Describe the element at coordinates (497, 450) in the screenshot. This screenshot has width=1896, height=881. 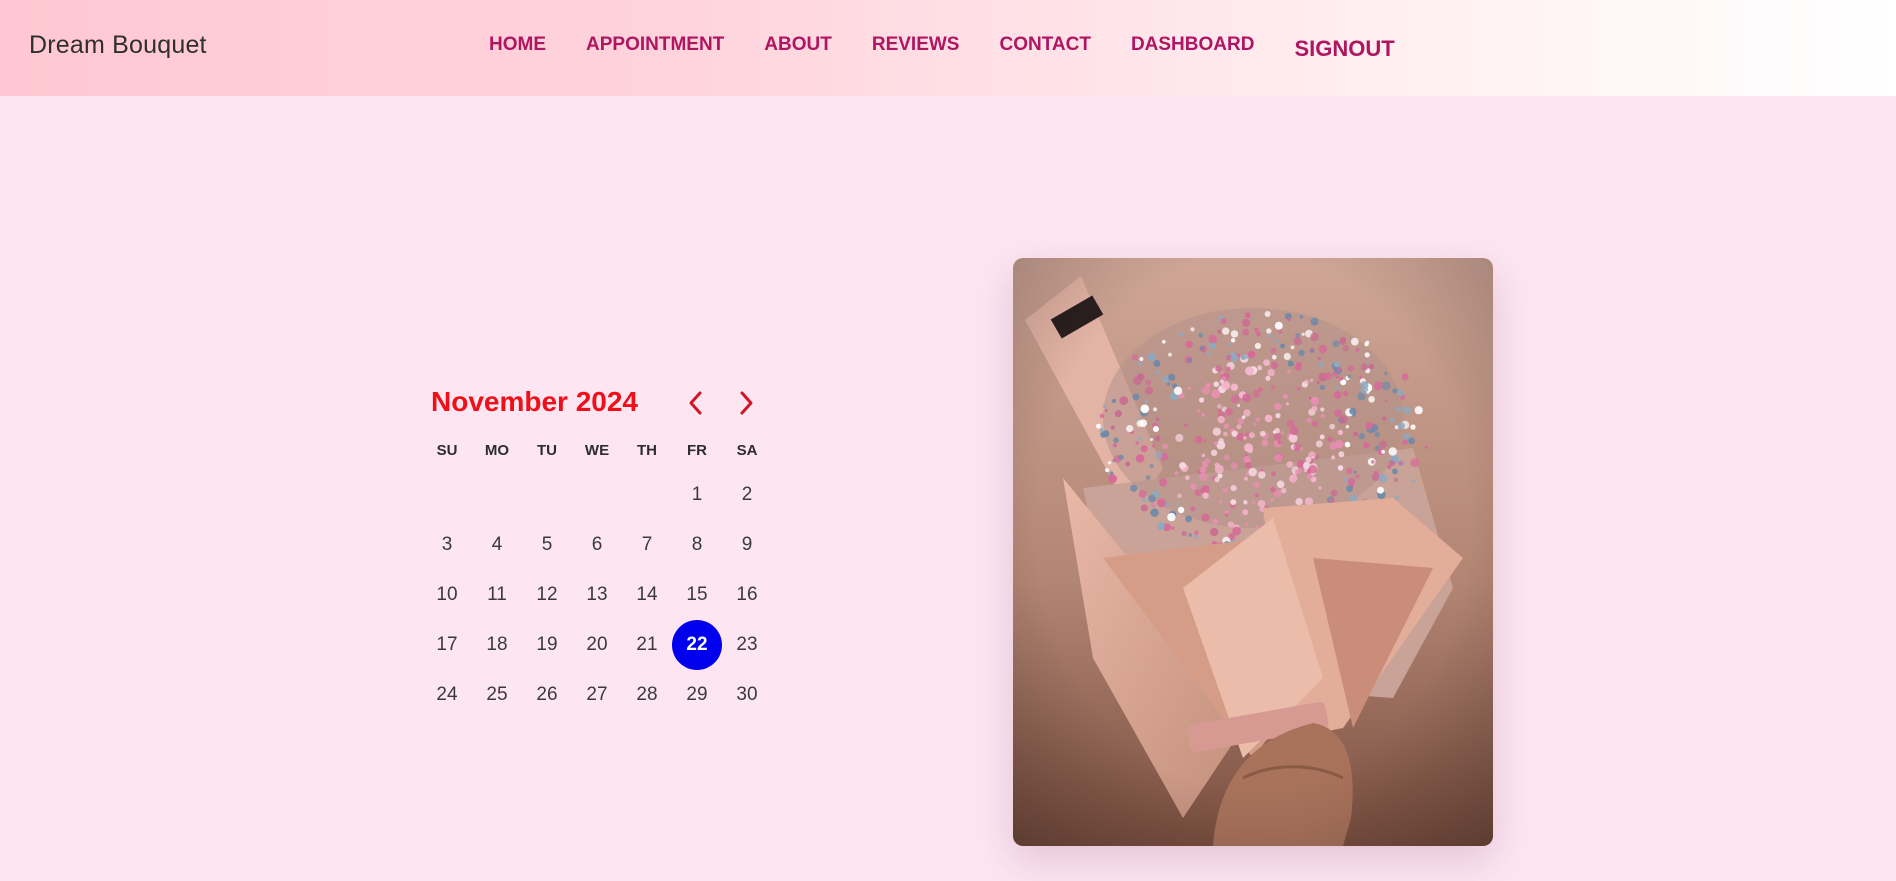
I see `weekday-header-mo: MO` at that location.